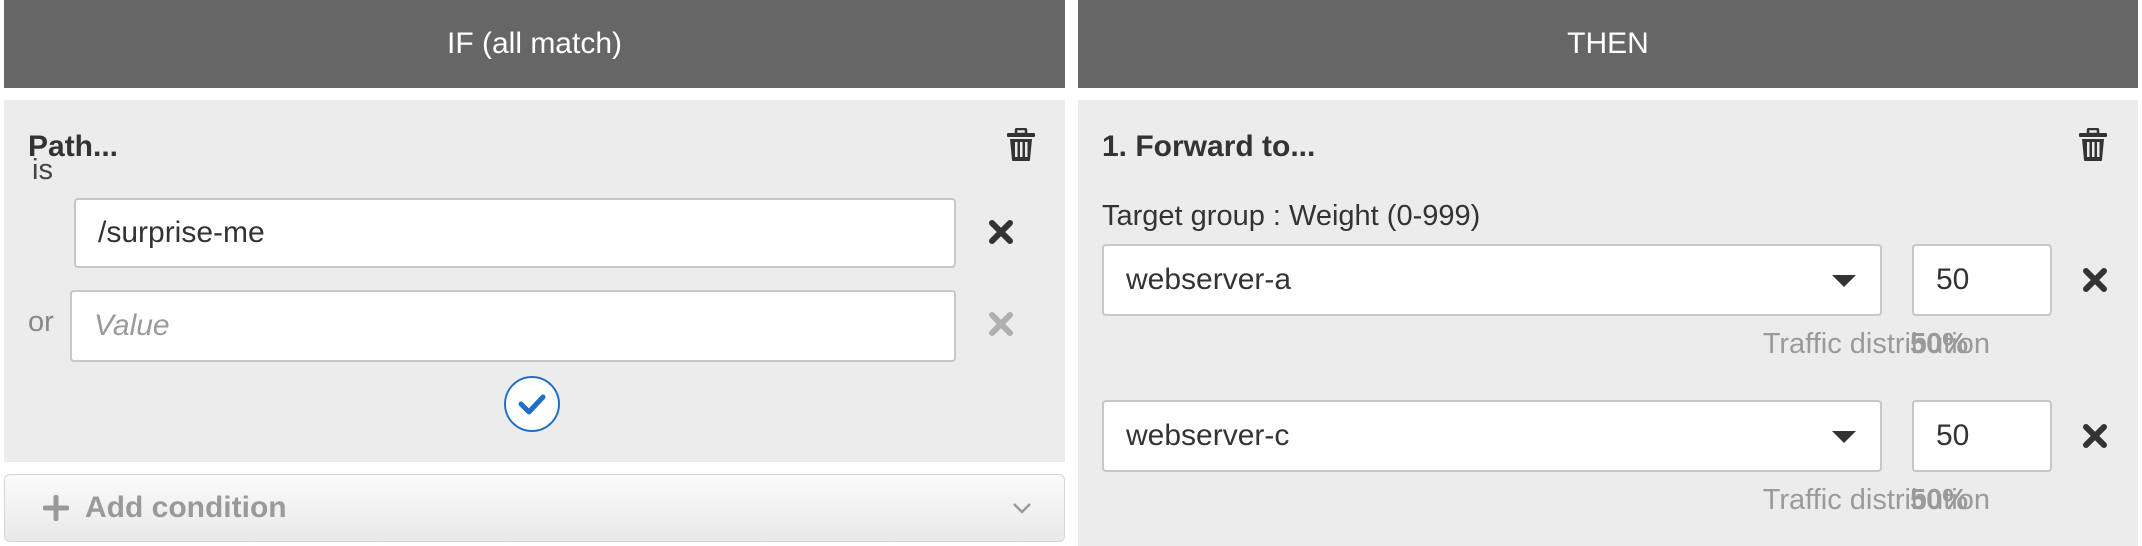 The height and width of the screenshot is (546, 2142). I want to click on is-label: is, so click(42, 170).